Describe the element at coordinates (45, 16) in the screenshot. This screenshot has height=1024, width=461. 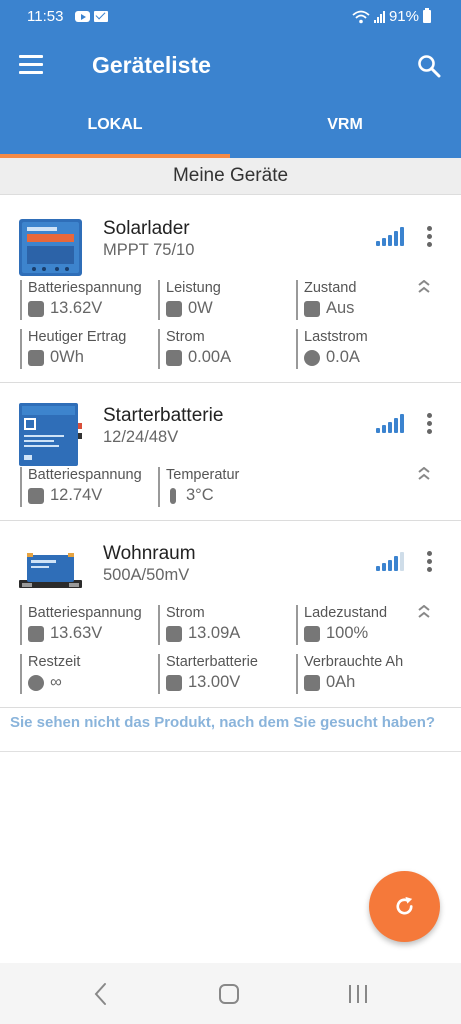
I see `status-time: 11:53` at that location.